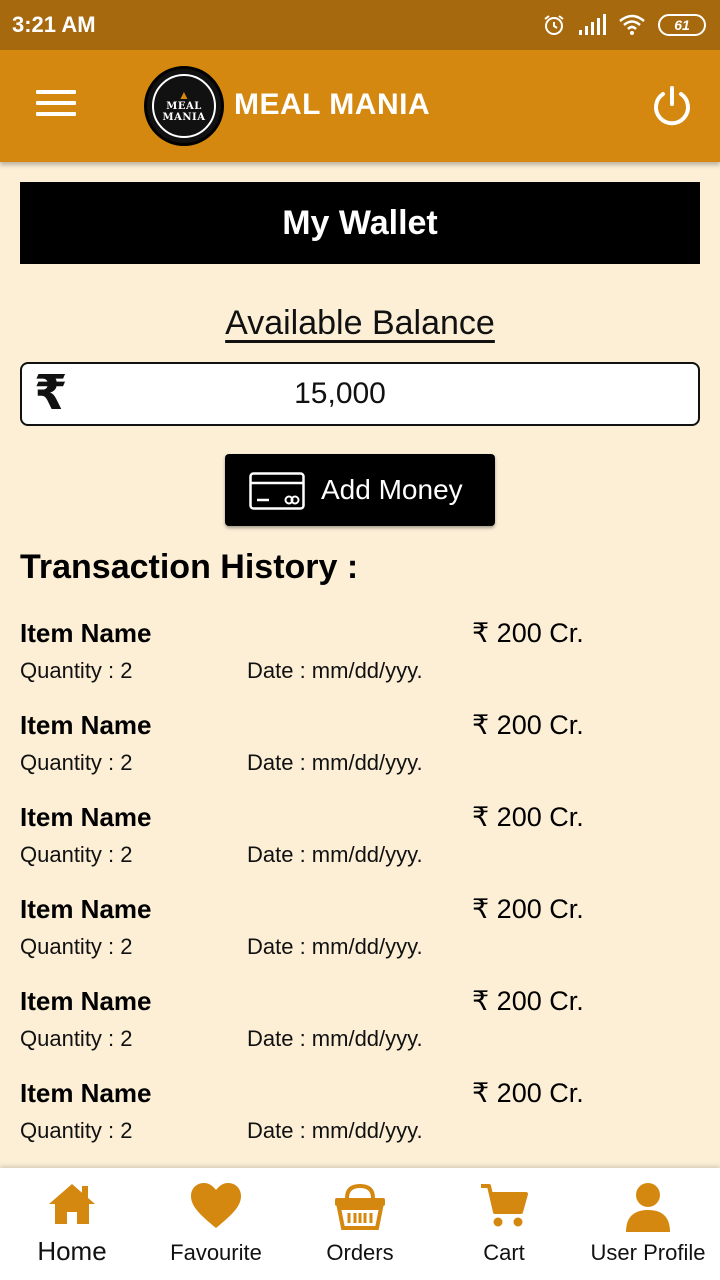 The height and width of the screenshot is (1280, 720). Describe the element at coordinates (72, 1251) in the screenshot. I see `nav-home-label: Home` at that location.